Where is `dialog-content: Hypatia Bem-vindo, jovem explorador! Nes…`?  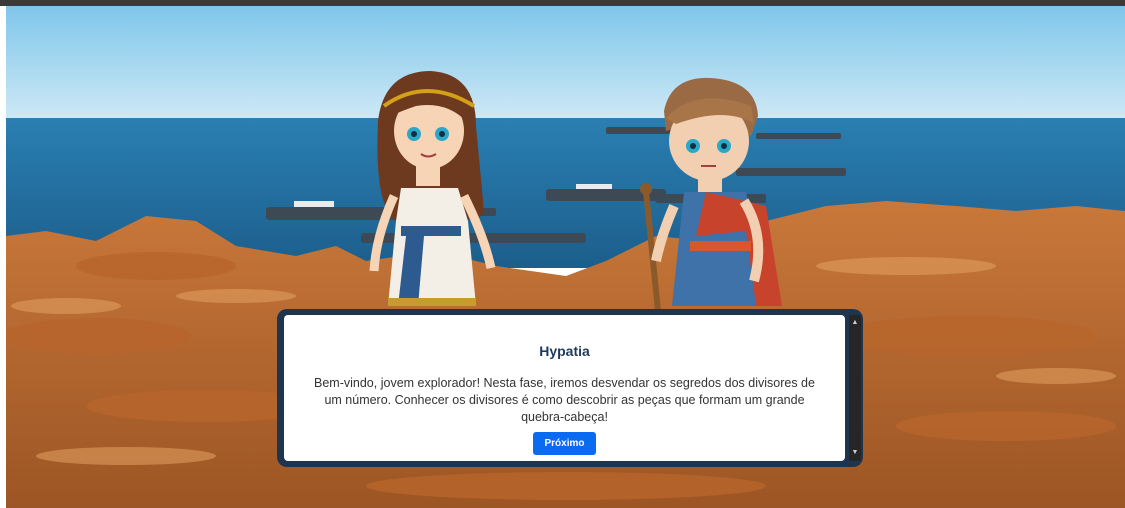 dialog-content: Hypatia Bem-vindo, jovem explorador! Nes… is located at coordinates (572, 388).